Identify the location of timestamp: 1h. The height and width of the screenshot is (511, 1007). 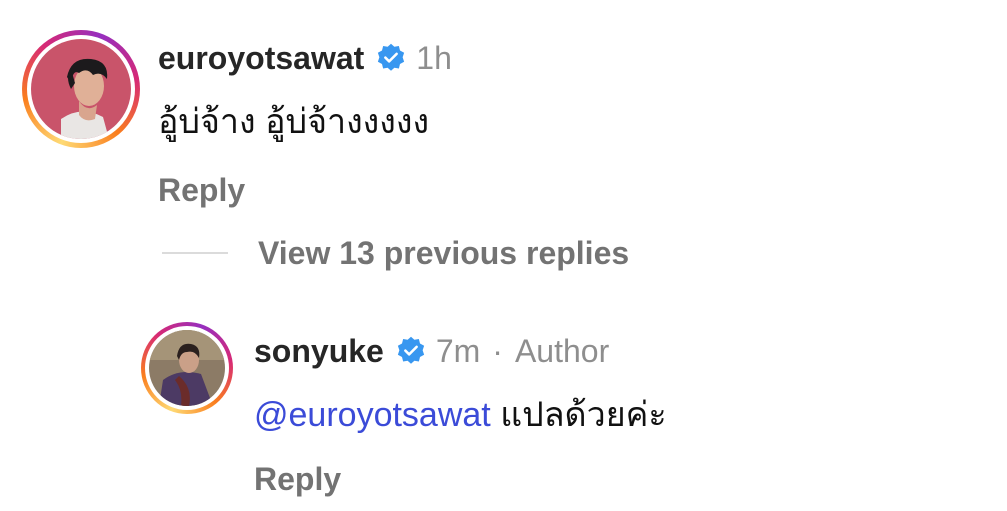
(434, 58).